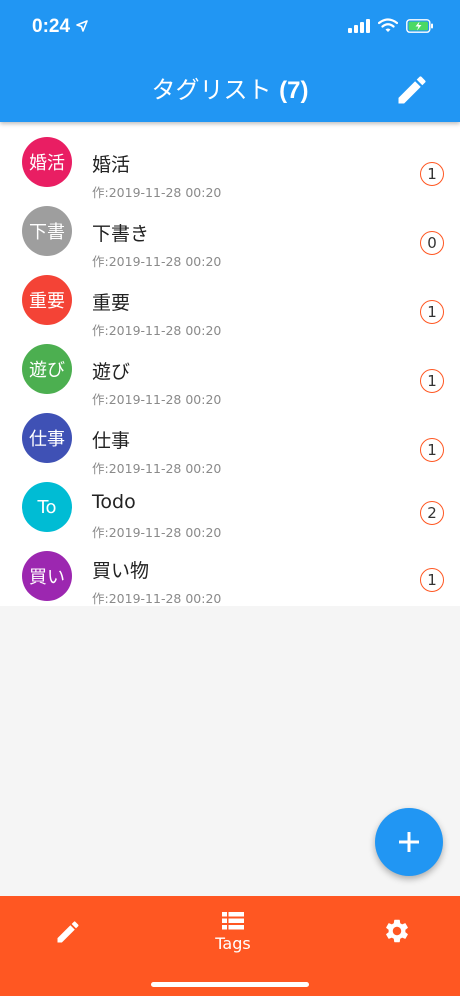 The image size is (460, 996). What do you see at coordinates (230, 984) in the screenshot?
I see `home-indicator` at bounding box center [230, 984].